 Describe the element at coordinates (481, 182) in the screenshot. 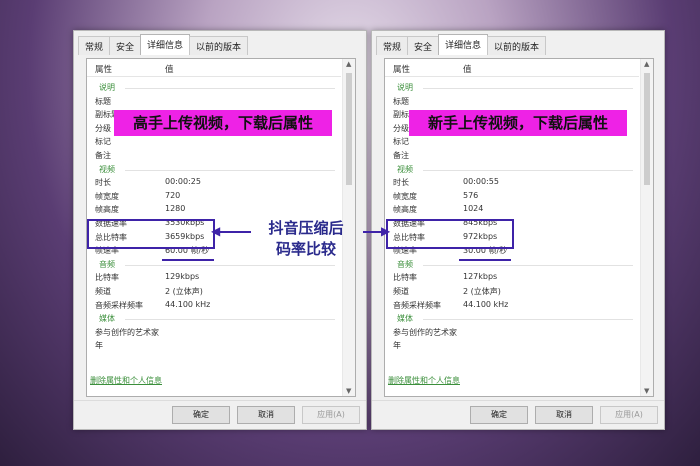

I see `property-value: 00:00:55` at that location.